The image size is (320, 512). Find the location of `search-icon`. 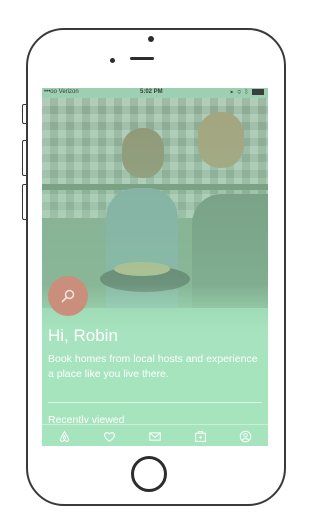

search-icon is located at coordinates (68, 296).